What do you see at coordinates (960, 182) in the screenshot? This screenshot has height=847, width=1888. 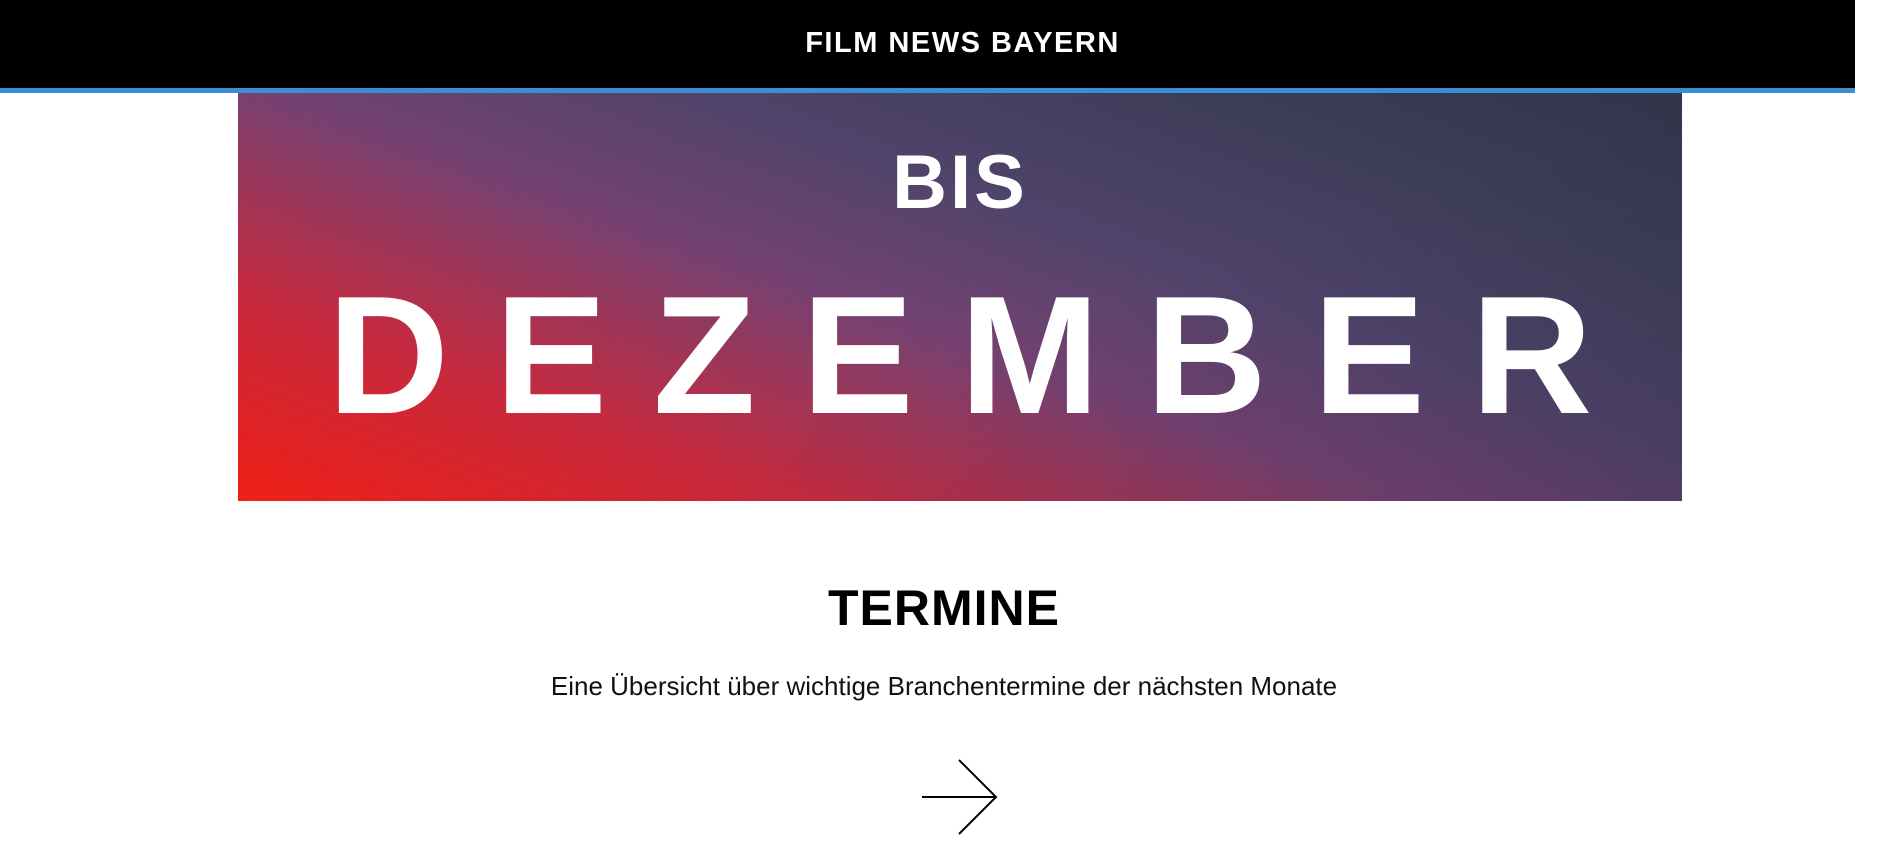 I see `hero-line-bis: BIS` at bounding box center [960, 182].